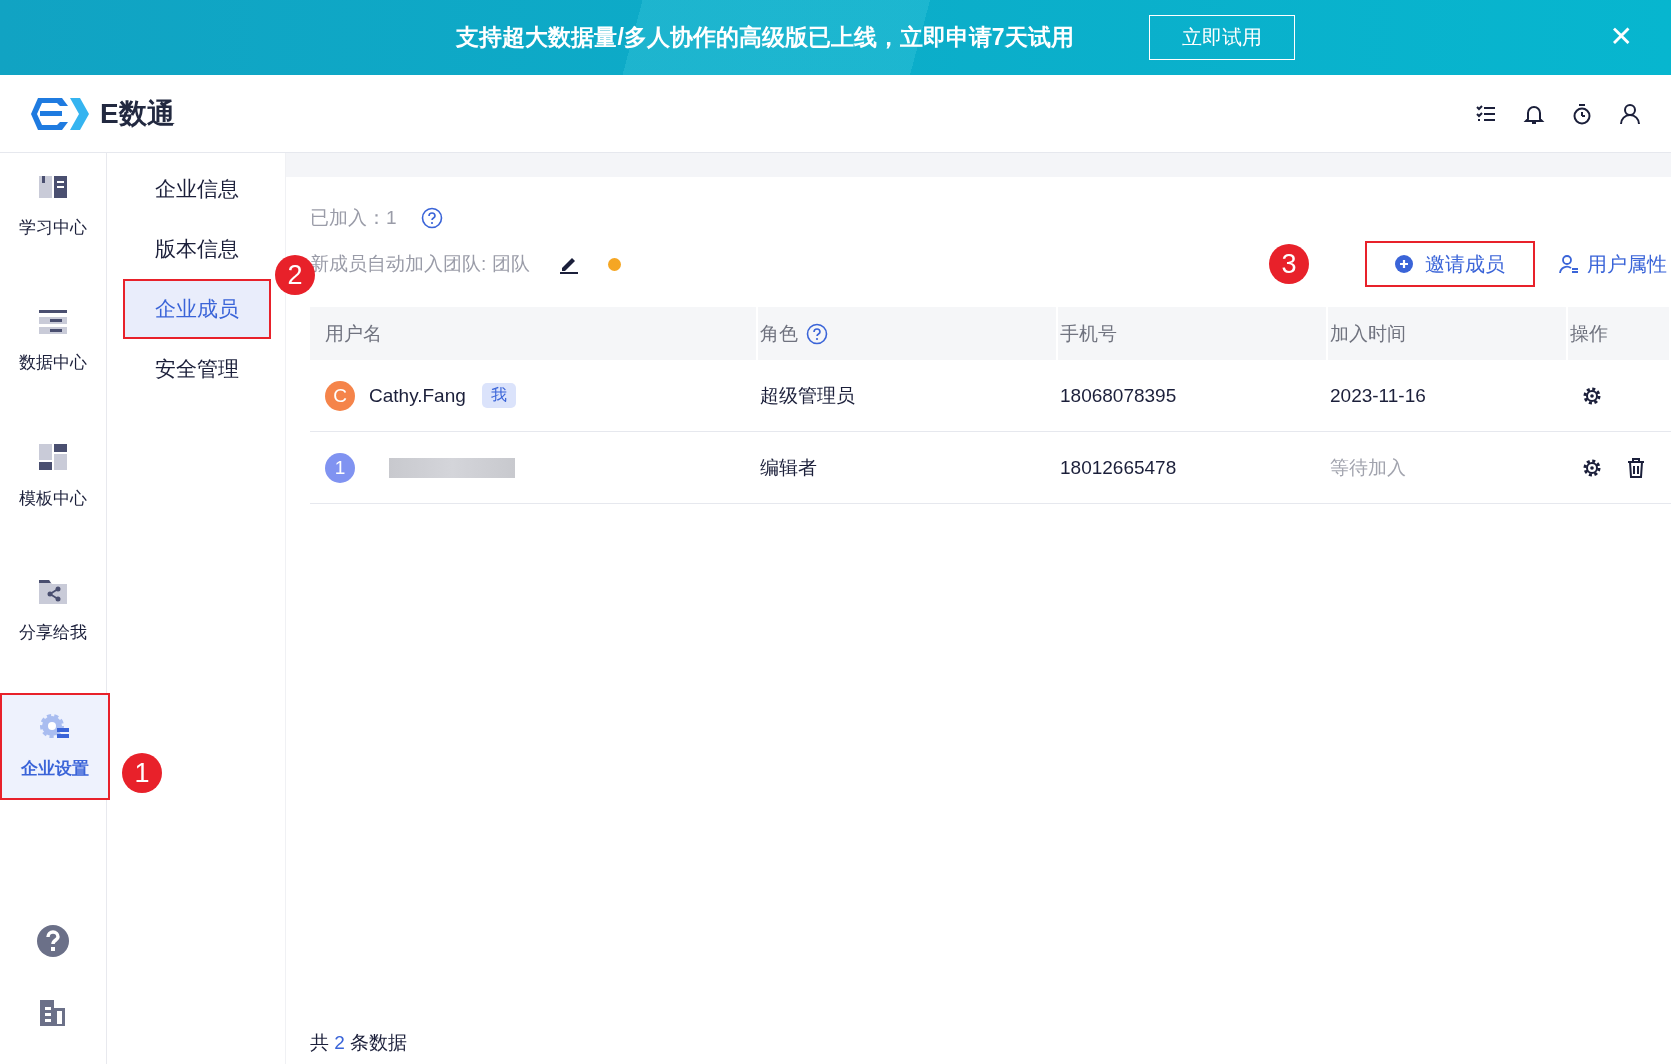  Describe the element at coordinates (1118, 467) in the screenshot. I see `phone-text: 18012665478` at that location.